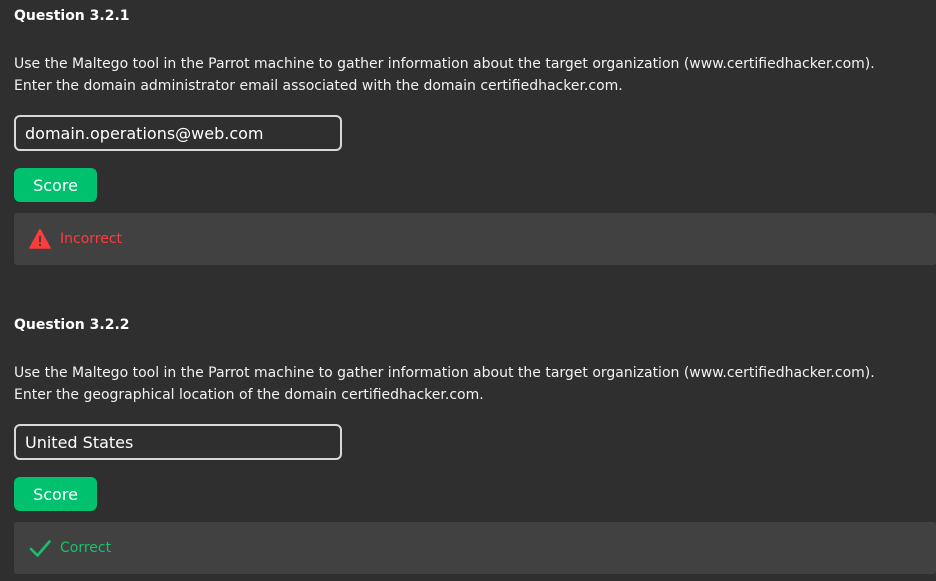 Image resolution: width=936 pixels, height=581 pixels. What do you see at coordinates (40, 238) in the screenshot?
I see `warning-icon` at bounding box center [40, 238].